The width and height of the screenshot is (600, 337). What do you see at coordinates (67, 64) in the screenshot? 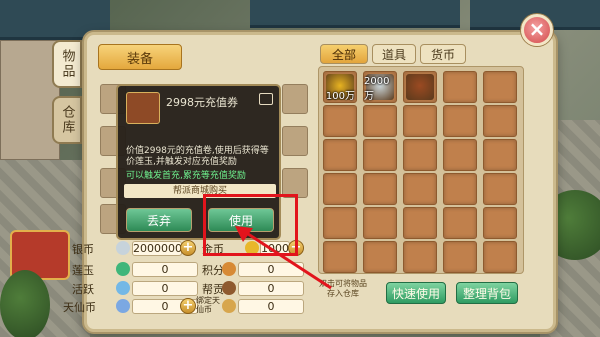
I see `side-tab-items: 物品` at bounding box center [67, 64].